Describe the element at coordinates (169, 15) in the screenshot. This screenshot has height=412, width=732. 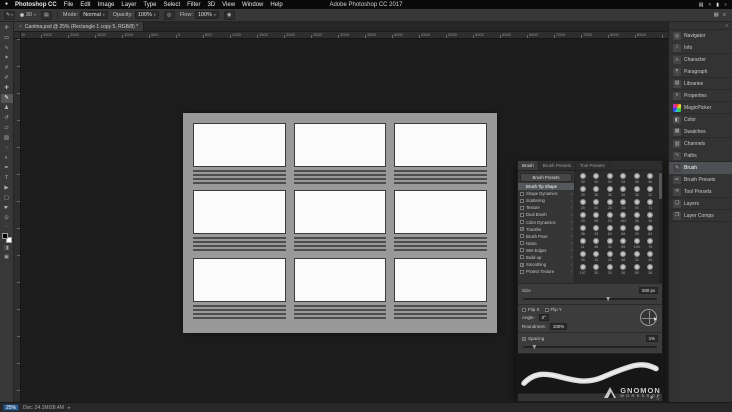
I see `pressure-opacity-button: ◎` at that location.